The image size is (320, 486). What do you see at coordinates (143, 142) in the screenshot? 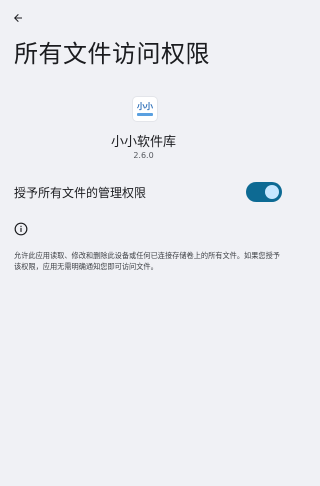
I see `app-name: 小小软件库` at bounding box center [143, 142].